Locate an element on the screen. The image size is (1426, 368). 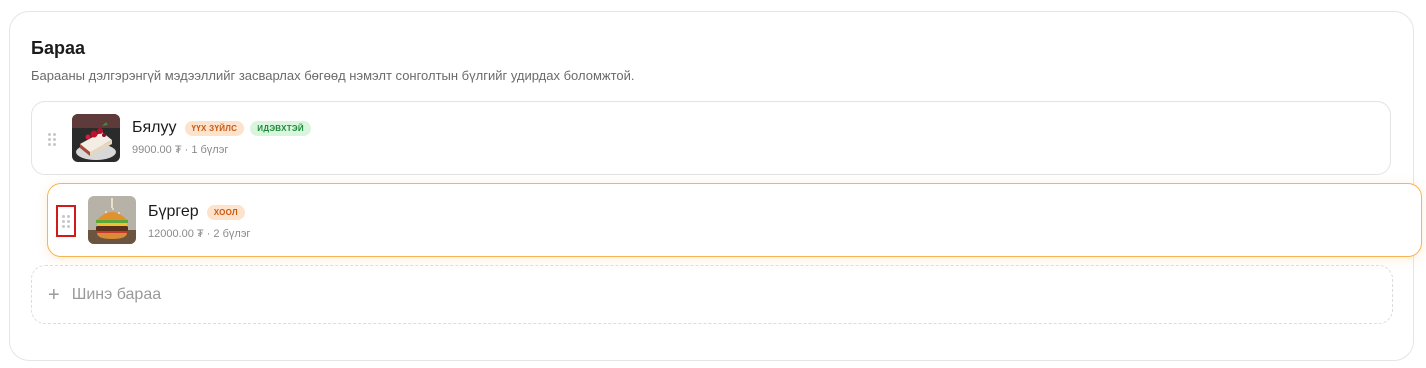
plus-icon: + is located at coordinates (54, 294).